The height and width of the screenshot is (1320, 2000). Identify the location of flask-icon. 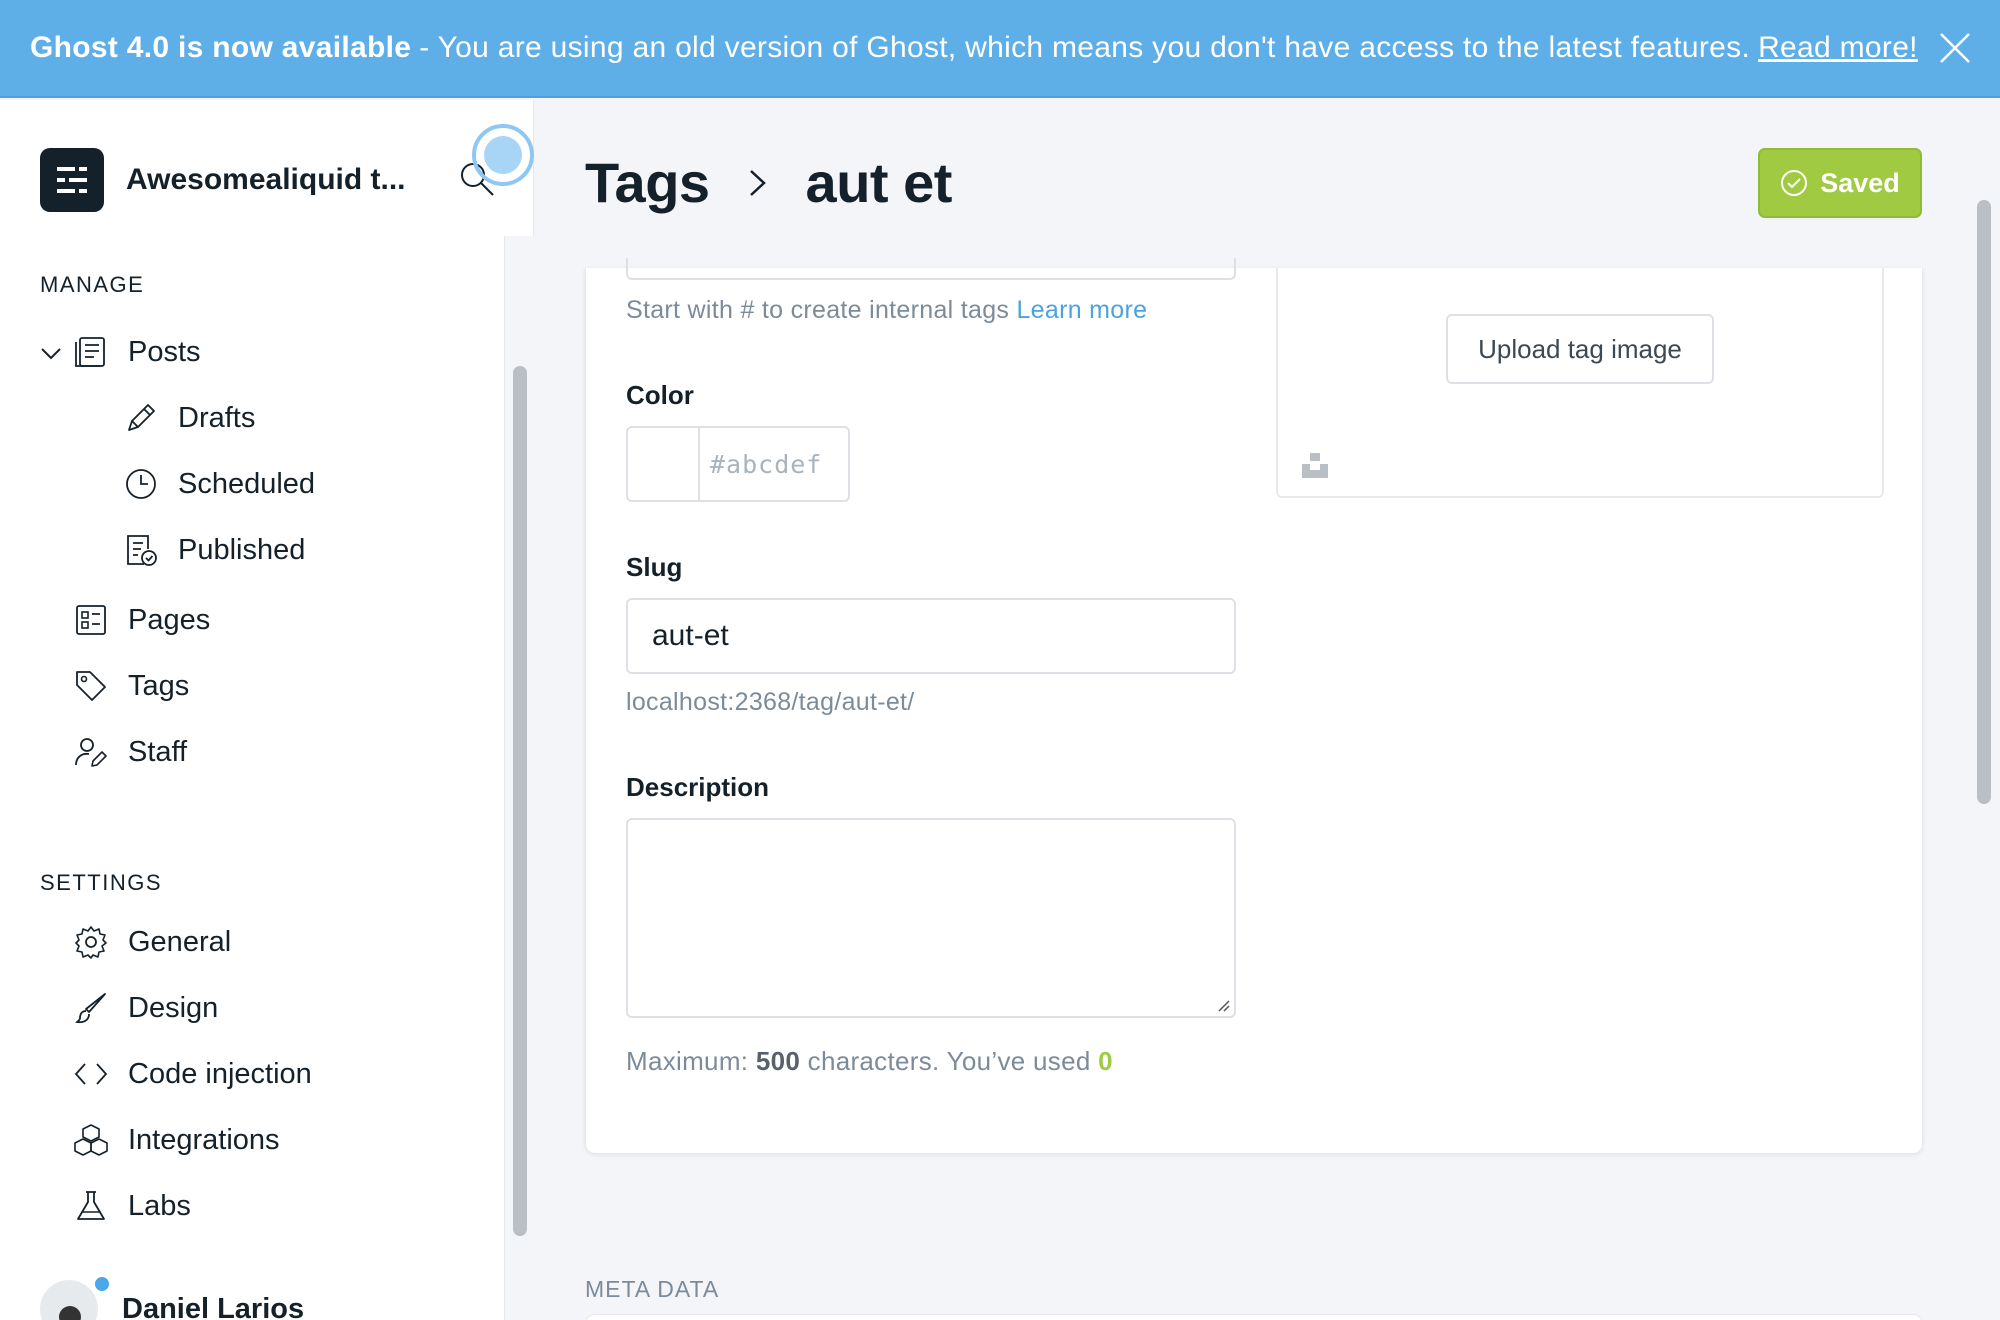
(91, 1205).